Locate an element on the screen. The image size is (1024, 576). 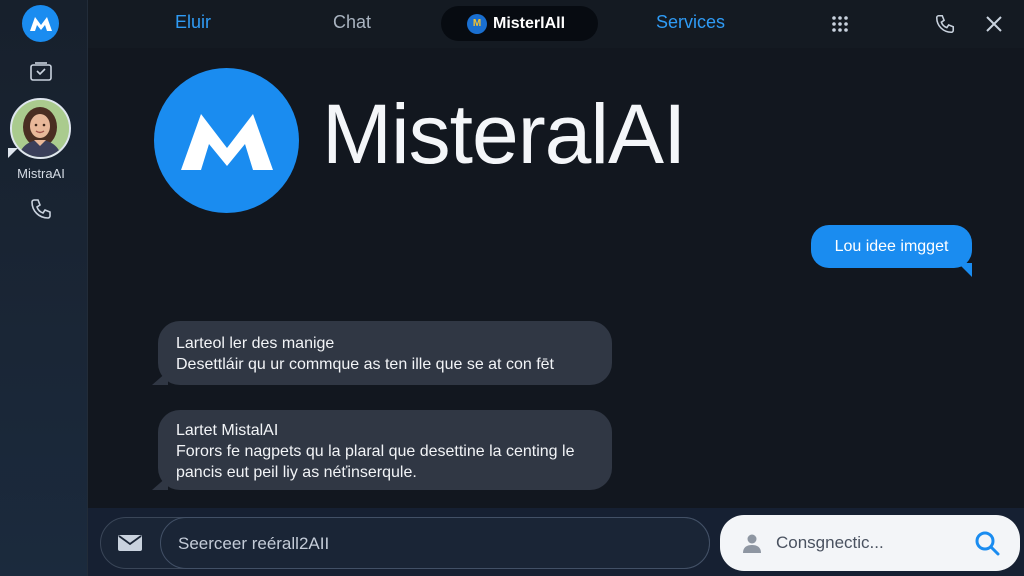
message-line: Lartet MistalAI is located at coordinates (227, 430).